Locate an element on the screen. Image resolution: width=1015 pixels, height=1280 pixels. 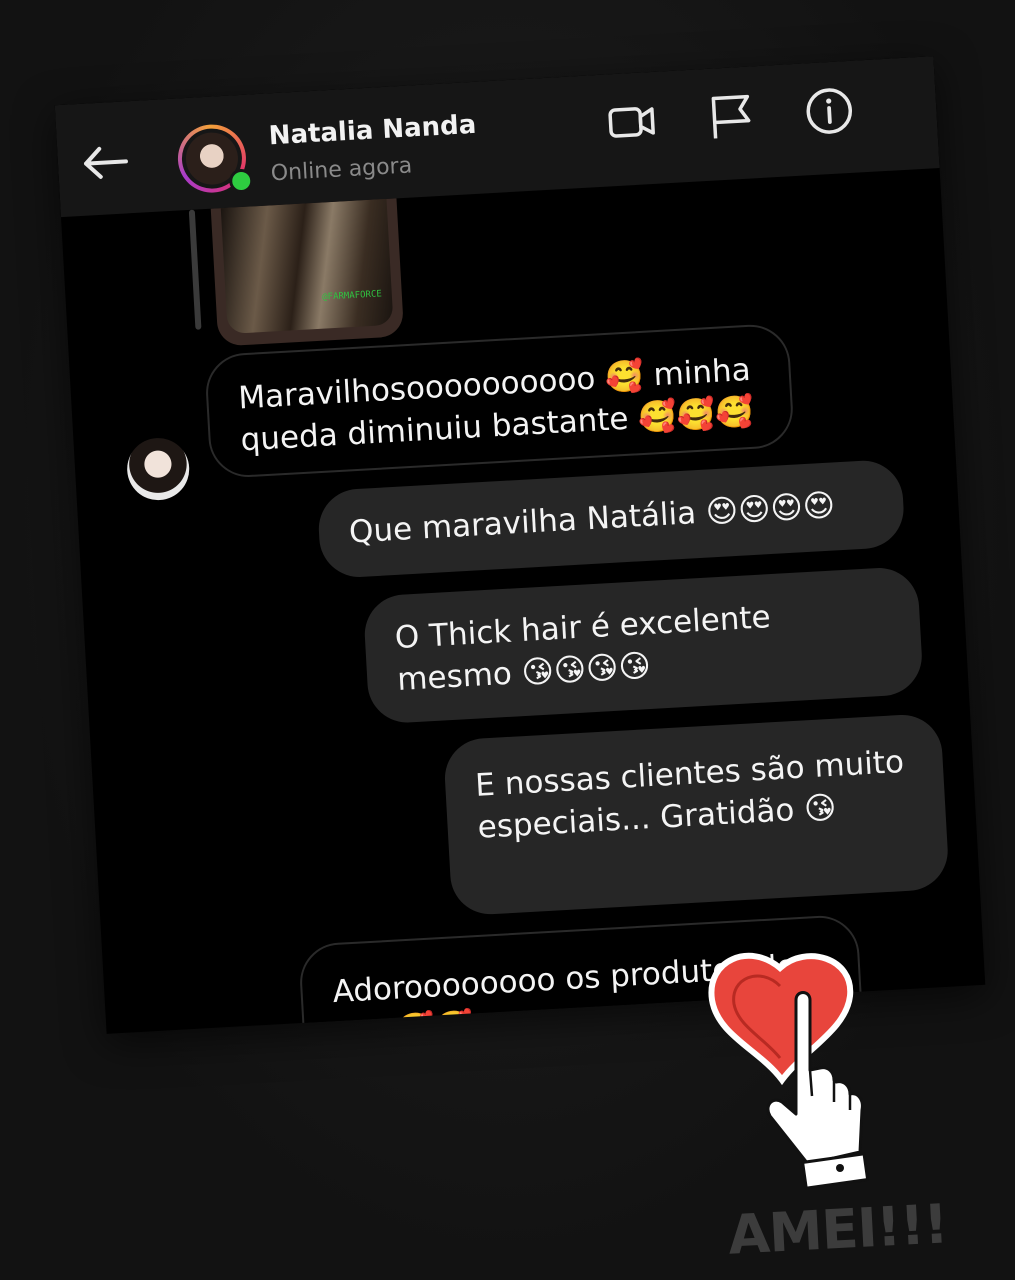
sticker-caption: AMEI!!! is located at coordinates (837, 1229).